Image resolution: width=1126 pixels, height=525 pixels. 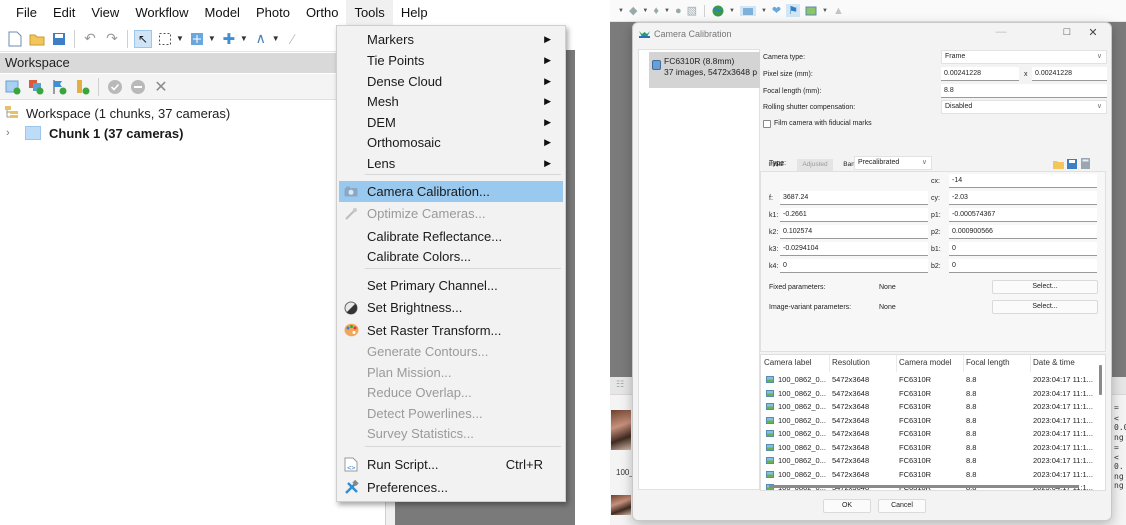 What do you see at coordinates (793, 10) in the screenshot?
I see `show-markers-icon: ⚑` at bounding box center [793, 10].